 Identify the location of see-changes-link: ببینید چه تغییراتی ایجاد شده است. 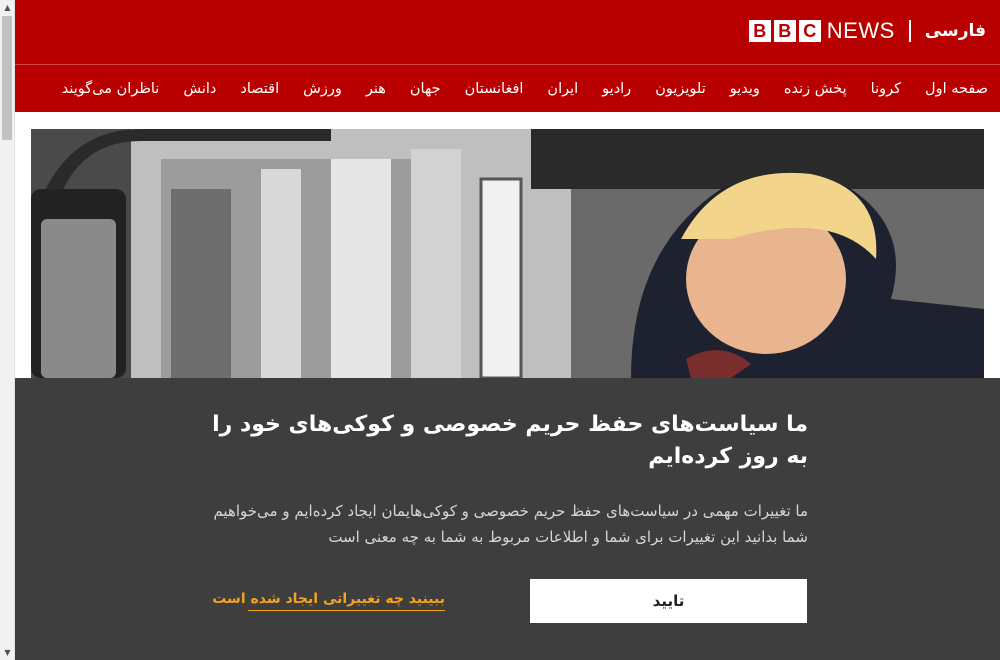
(328, 601).